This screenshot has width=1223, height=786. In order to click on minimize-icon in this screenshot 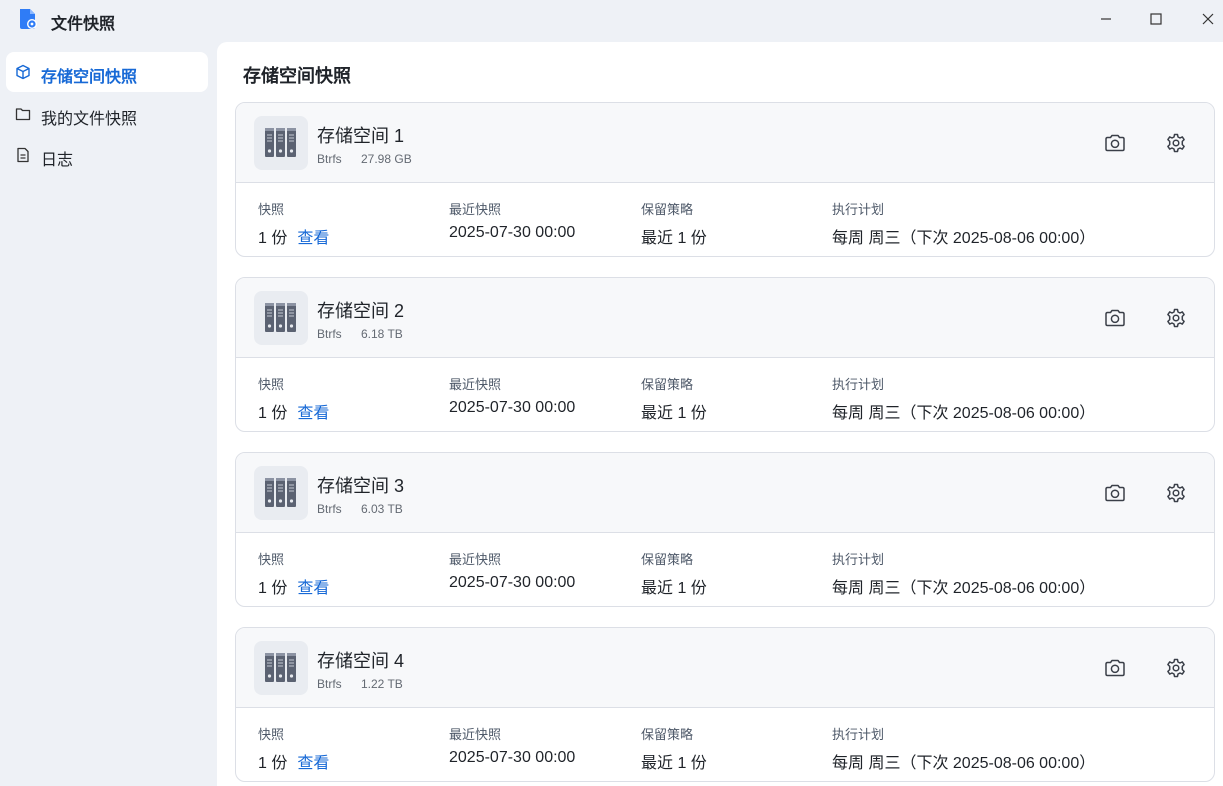, I will do `click(1106, 19)`.